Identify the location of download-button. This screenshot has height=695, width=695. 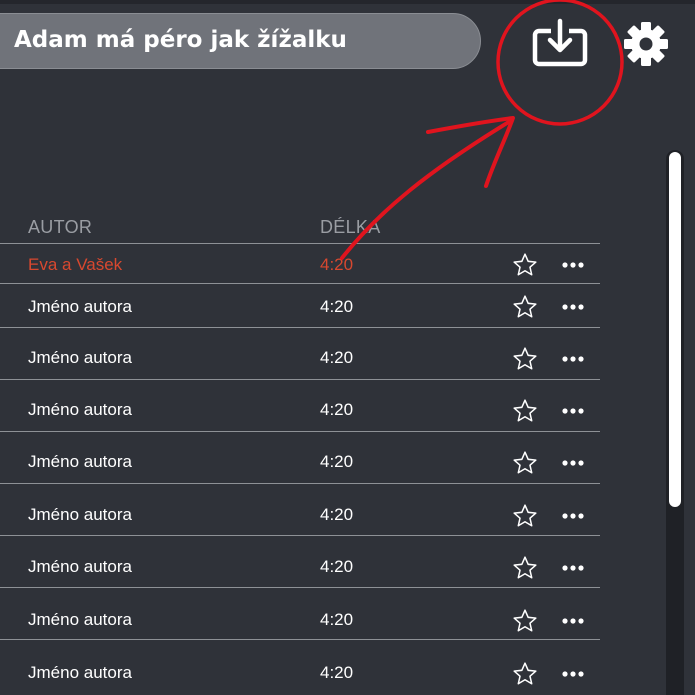
(560, 43).